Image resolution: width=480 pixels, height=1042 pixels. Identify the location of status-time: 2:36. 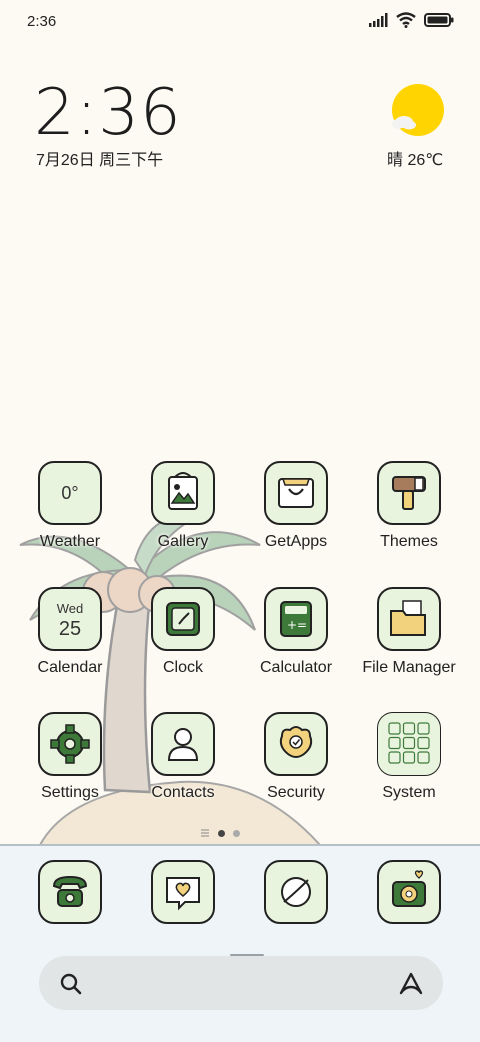
(42, 21).